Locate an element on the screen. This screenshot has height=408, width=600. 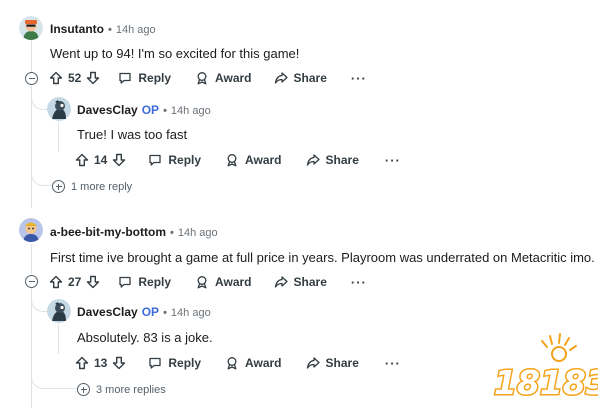
comment-actions: 14 Reply Award Share ··· is located at coordinates (238, 160).